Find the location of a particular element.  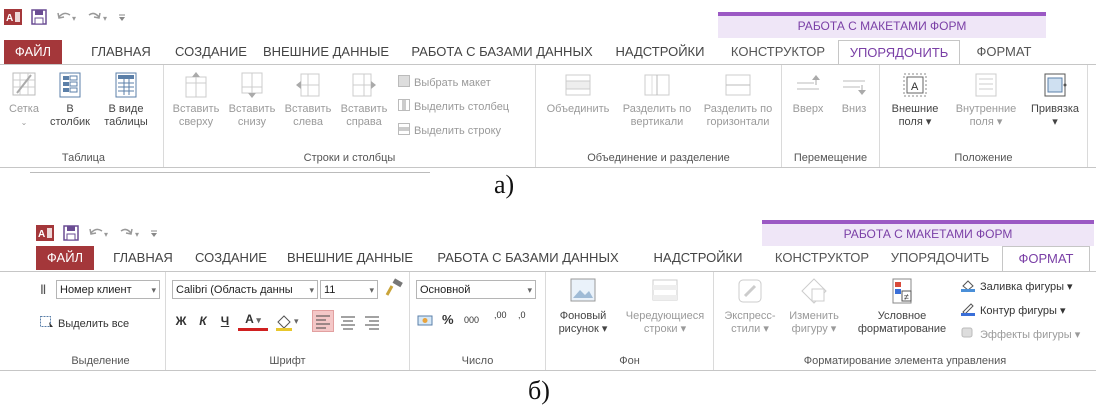

percent-button: % is located at coordinates (448, 319).